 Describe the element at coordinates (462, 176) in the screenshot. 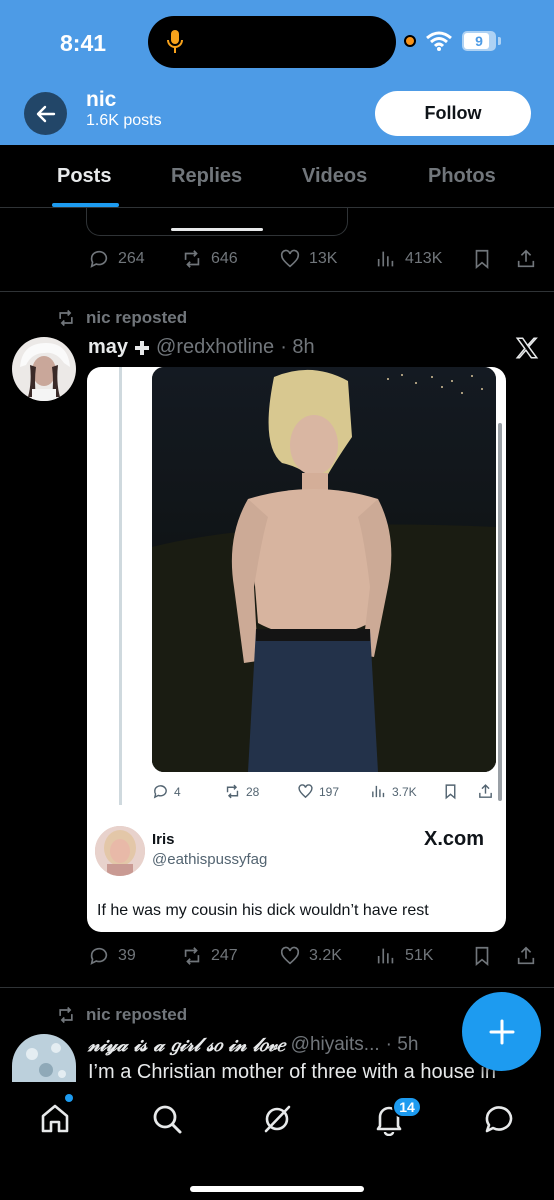

I see `tab-photos: Photos` at that location.